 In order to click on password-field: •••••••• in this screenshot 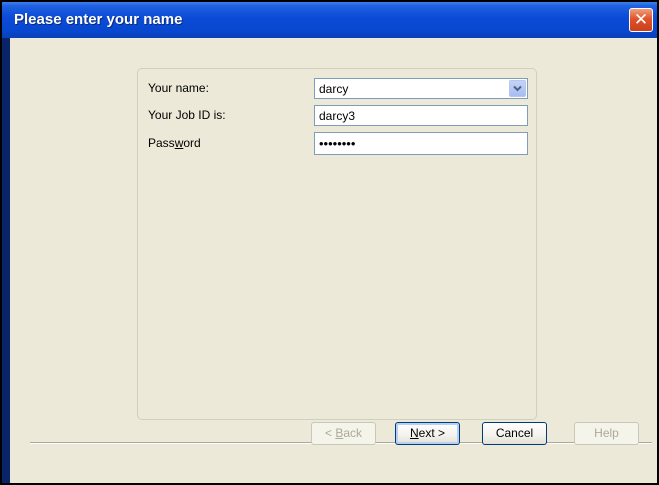, I will do `click(421, 143)`.